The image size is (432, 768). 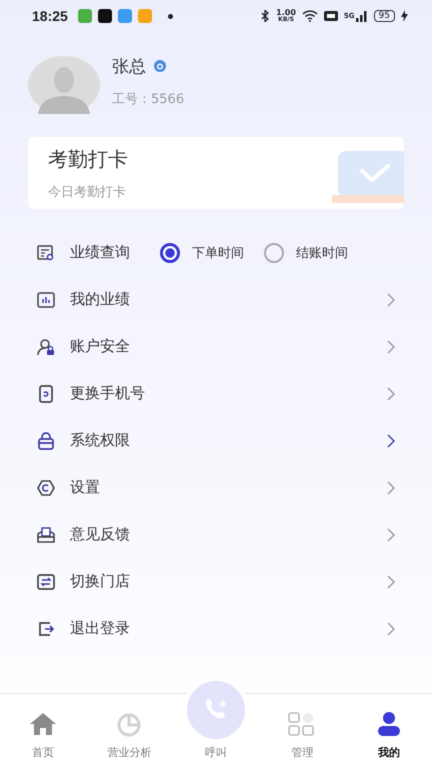 I want to click on badge-icon, so click(x=160, y=66).